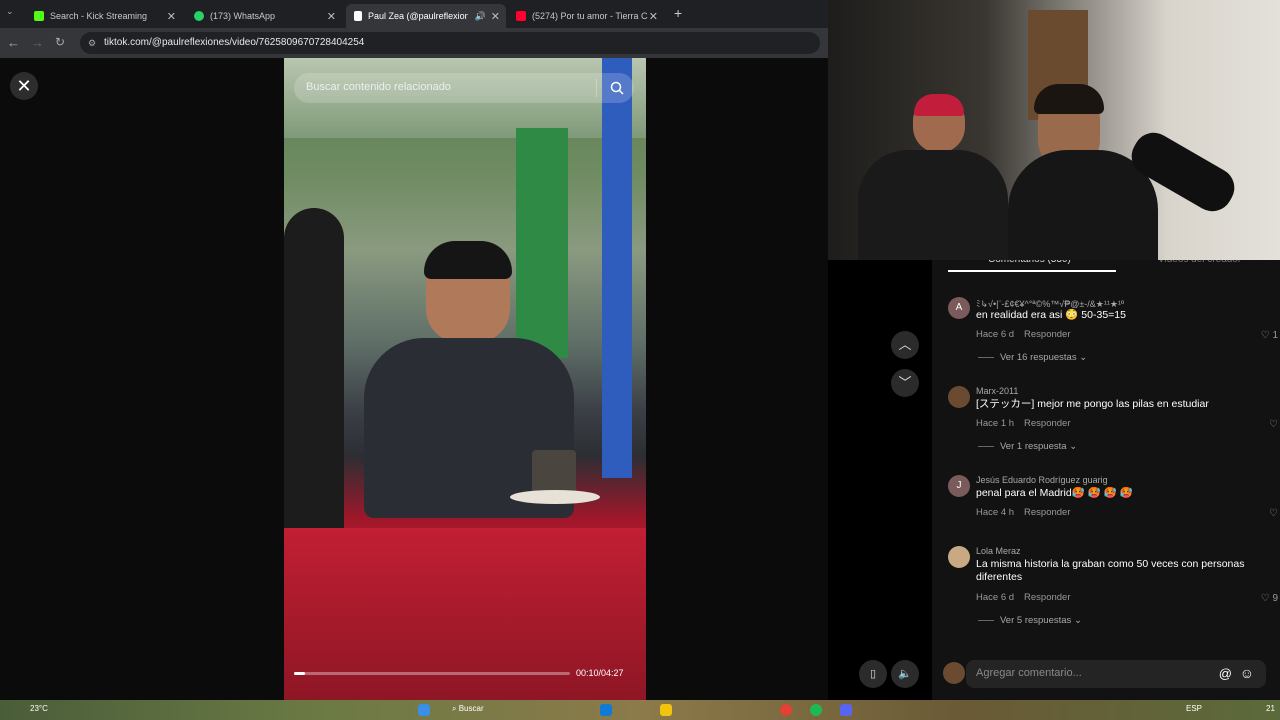 The height and width of the screenshot is (720, 1280). Describe the element at coordinates (480, 16) in the screenshot. I see `speaker-icon: 🔊` at that location.